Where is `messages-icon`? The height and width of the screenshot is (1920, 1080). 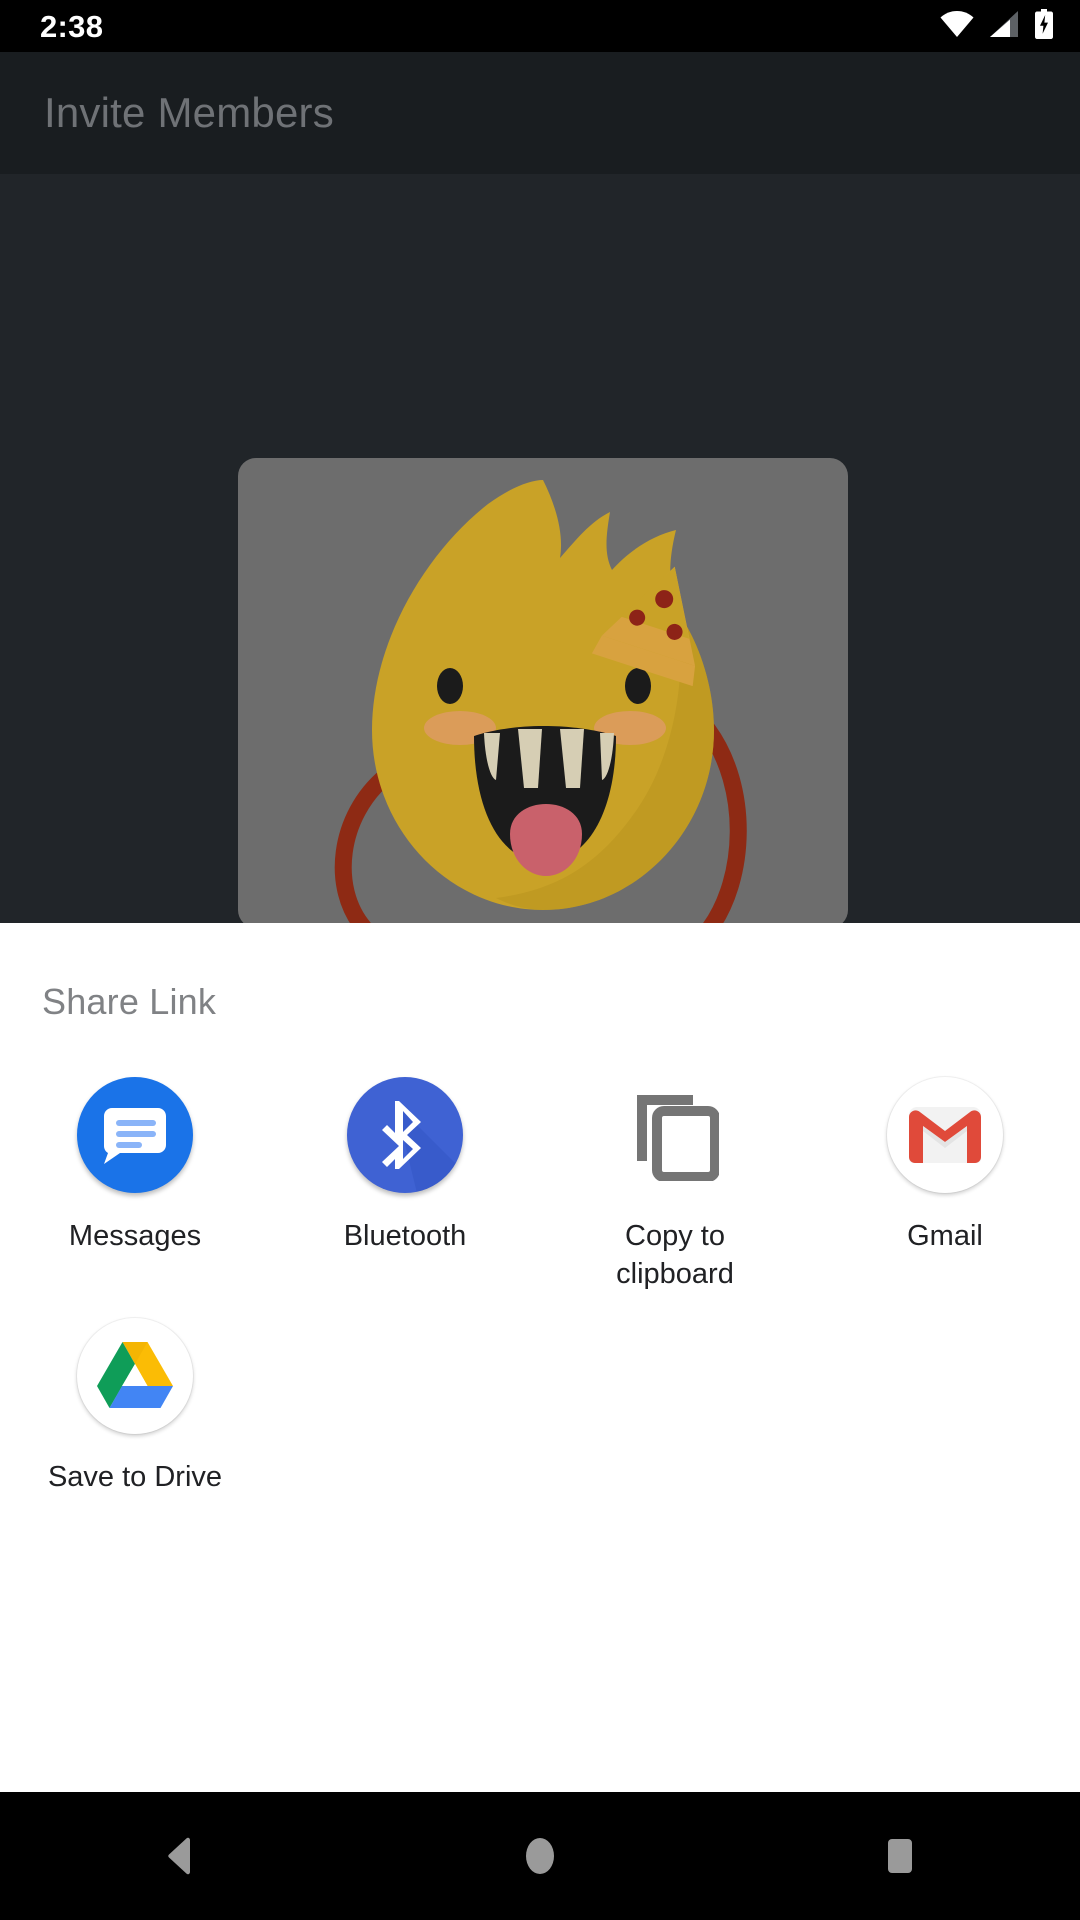
messages-icon is located at coordinates (135, 1135).